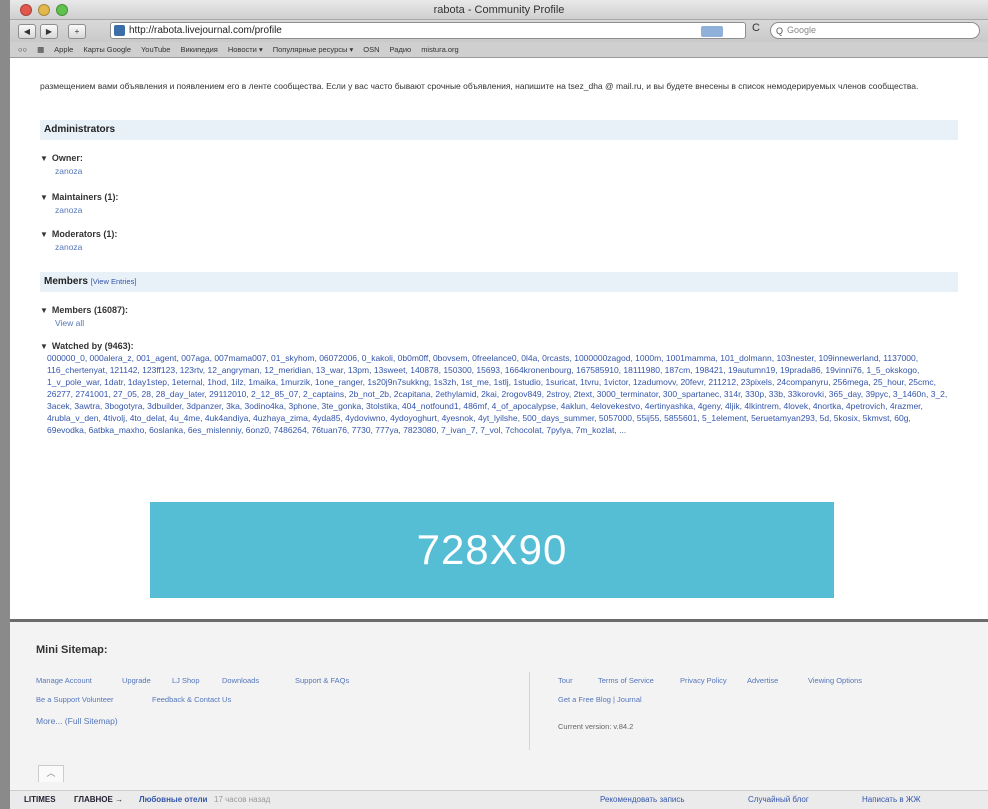  I want to click on search-field: Q Google, so click(875, 30).